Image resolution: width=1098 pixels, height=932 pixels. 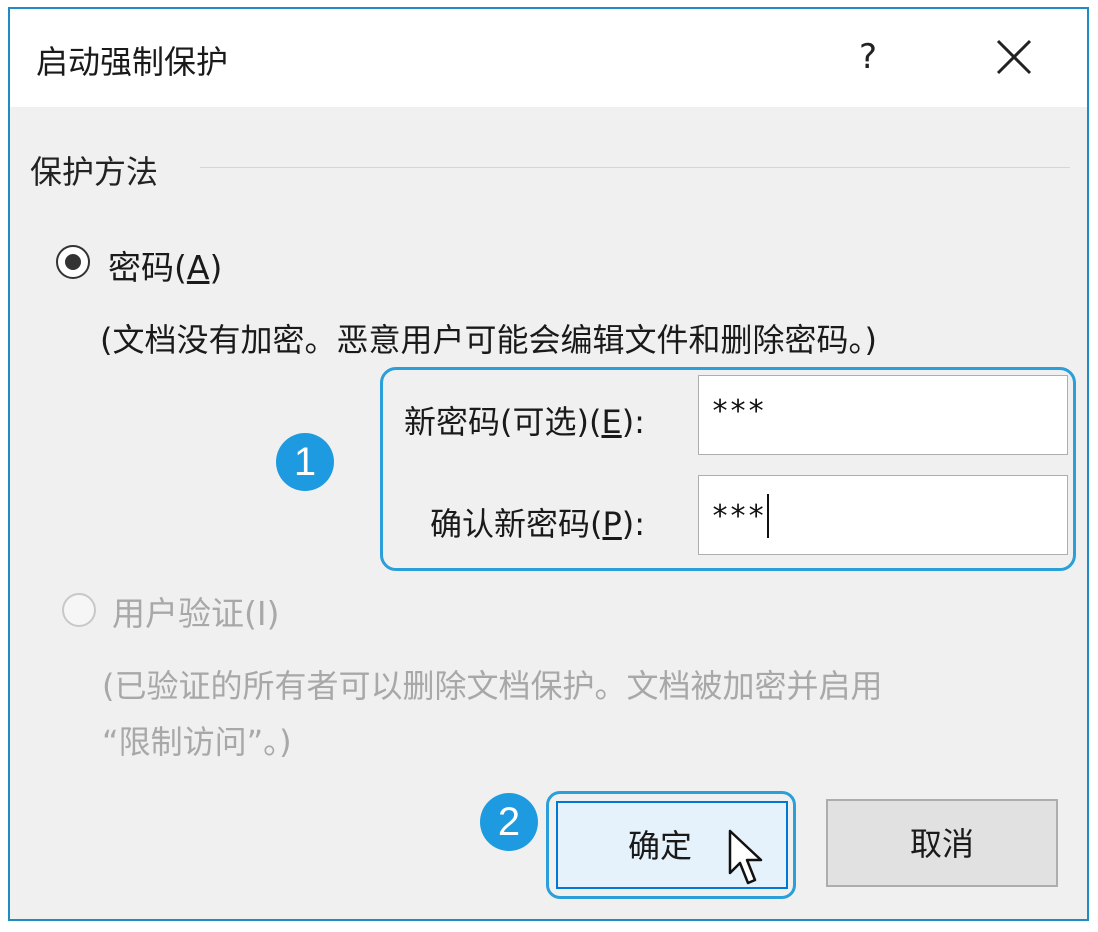 What do you see at coordinates (548, 58) in the screenshot?
I see `title-bar: 启动强制保护 ?` at bounding box center [548, 58].